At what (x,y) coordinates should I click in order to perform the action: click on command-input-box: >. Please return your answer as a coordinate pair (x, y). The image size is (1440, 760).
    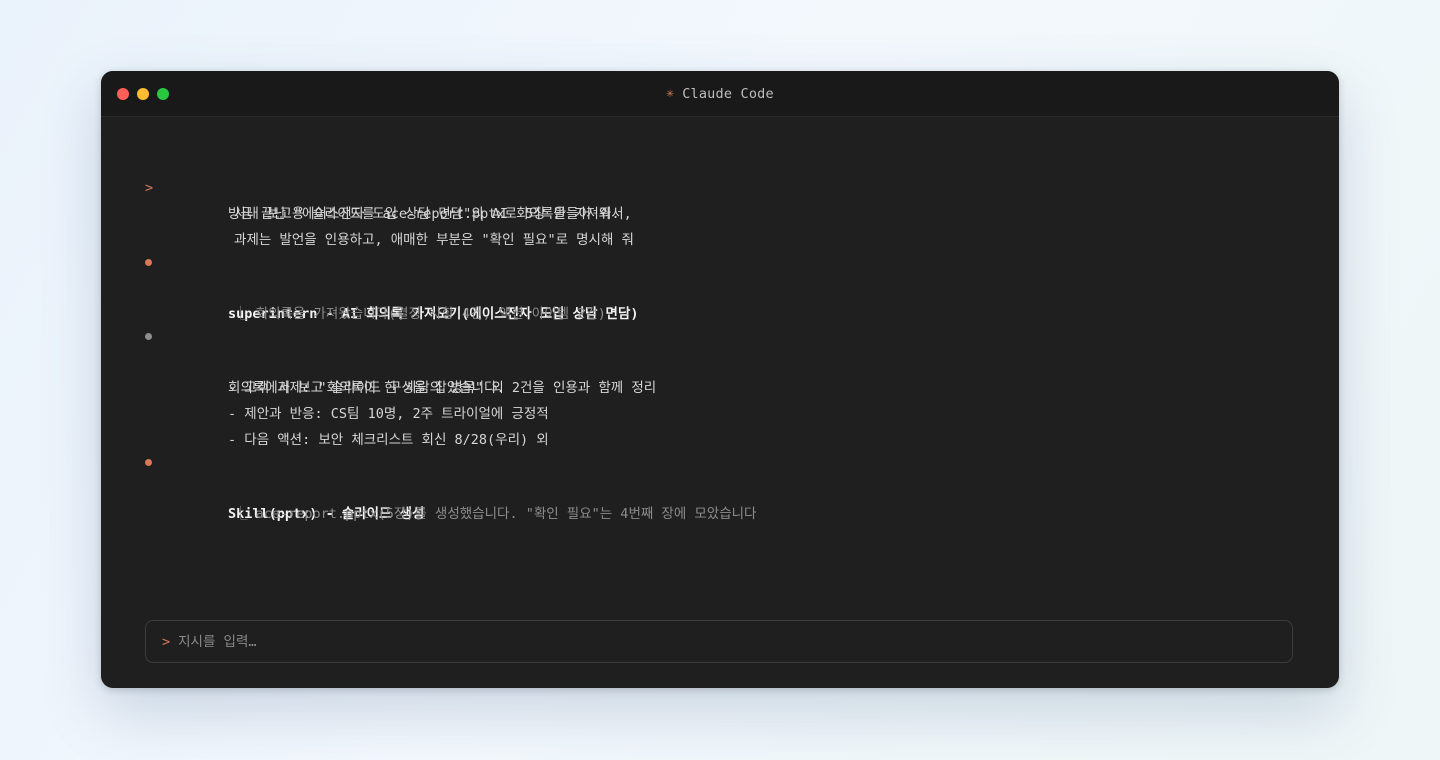
    Looking at the image, I should click on (719, 641).